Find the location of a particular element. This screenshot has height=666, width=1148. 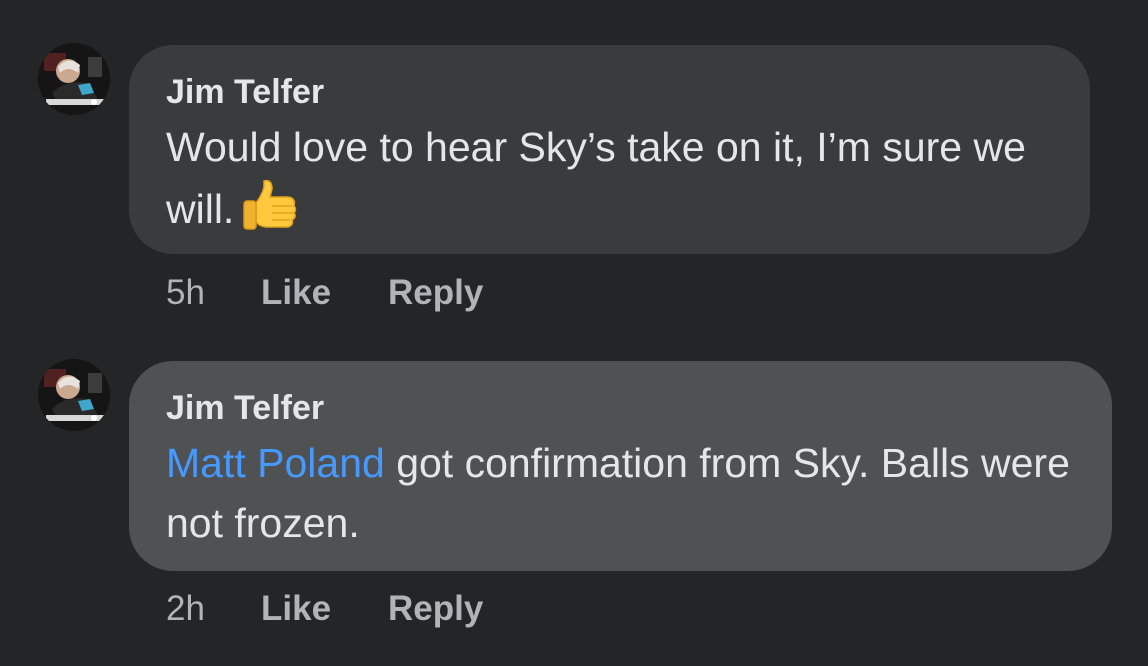

comment-timestamp: 5h is located at coordinates (213, 293).